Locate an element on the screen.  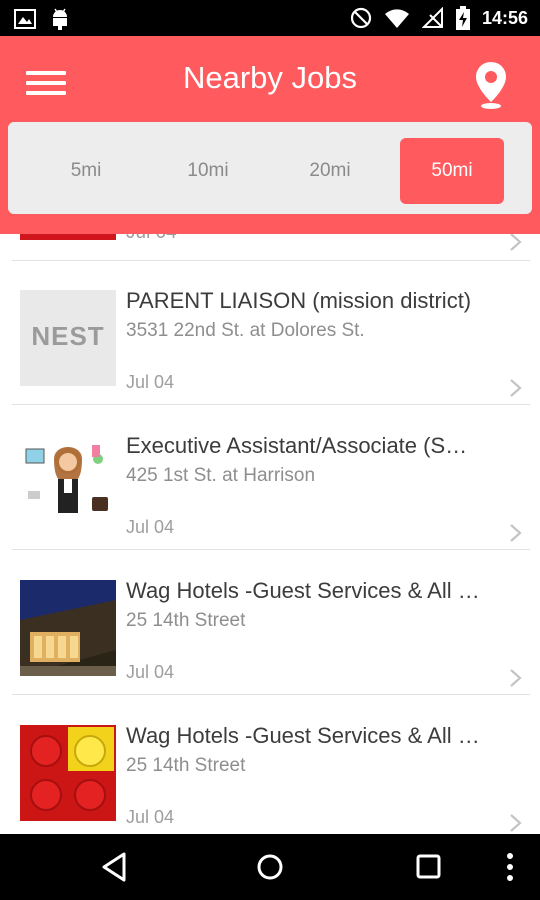
back-icon is located at coordinates (114, 867).